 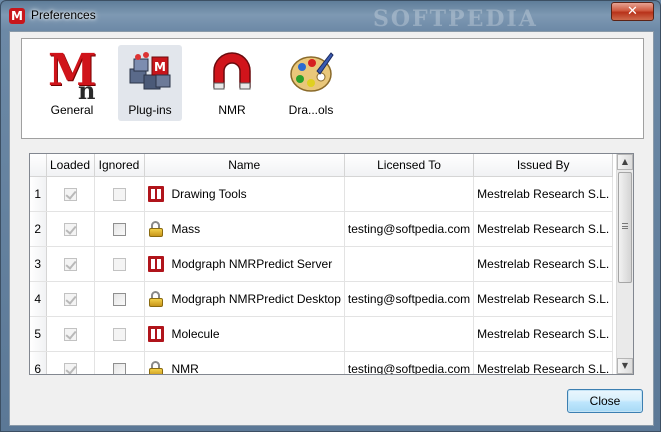 What do you see at coordinates (38, 362) in the screenshot?
I see `row-number: 6` at bounding box center [38, 362].